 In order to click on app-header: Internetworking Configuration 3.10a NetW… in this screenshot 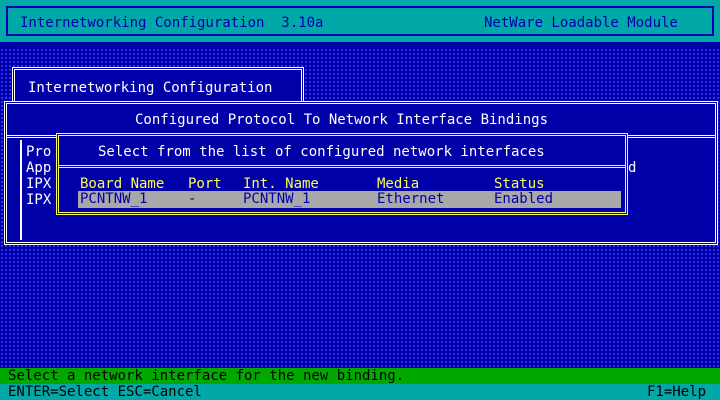, I will do `click(360, 22)`.